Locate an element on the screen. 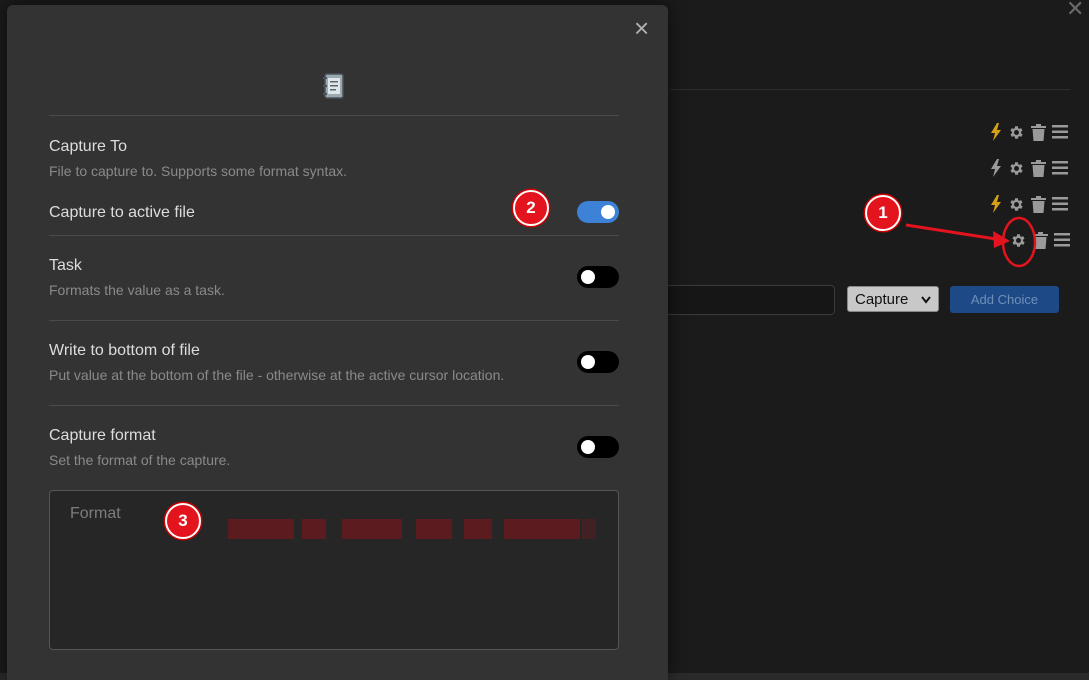 The width and height of the screenshot is (1089, 680). annotation-overlay is located at coordinates (971, 242).